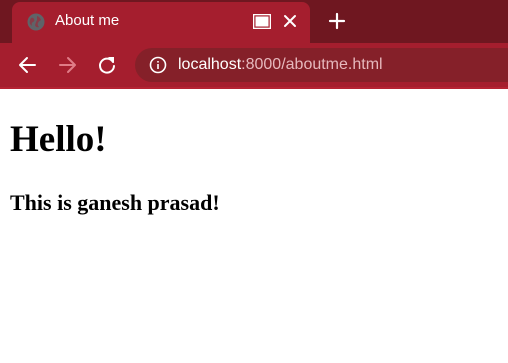 This screenshot has width=508, height=363. I want to click on url-text: localhost:8000/aboutme.html, so click(280, 65).